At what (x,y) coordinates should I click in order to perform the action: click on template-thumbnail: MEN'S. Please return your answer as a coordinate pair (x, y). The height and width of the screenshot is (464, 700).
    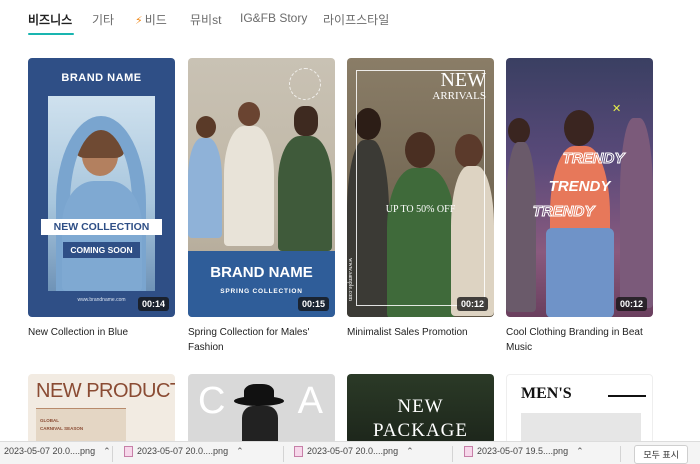
    Looking at the image, I should click on (579, 409).